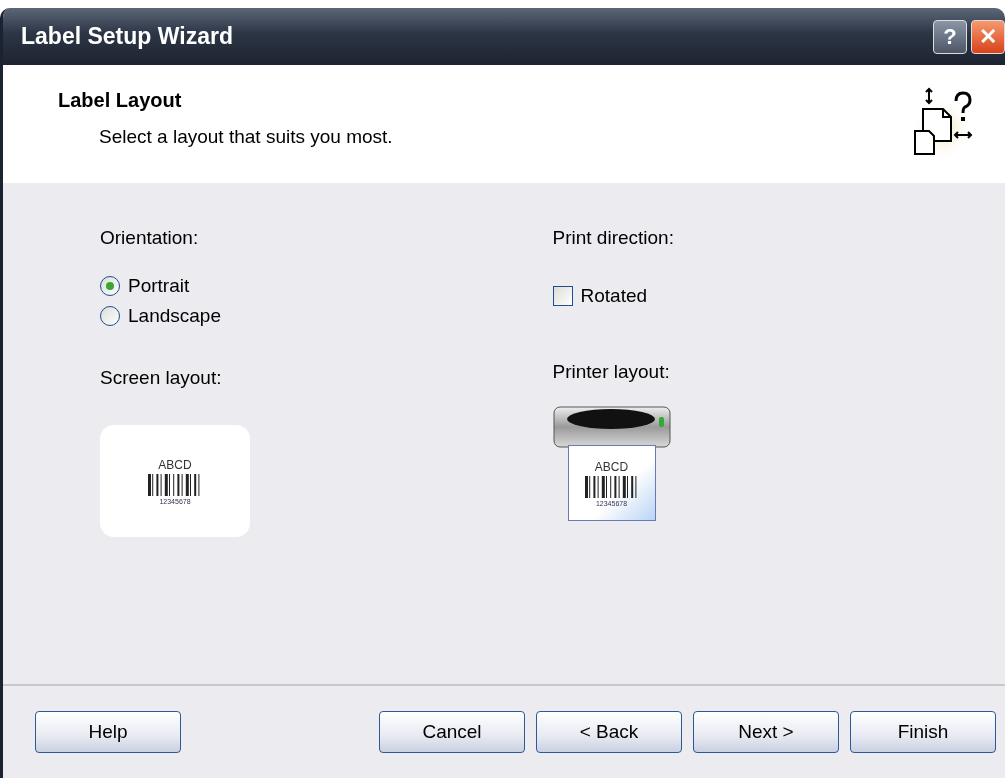 This screenshot has height=778, width=1005. I want to click on help-button: ?, so click(950, 36).